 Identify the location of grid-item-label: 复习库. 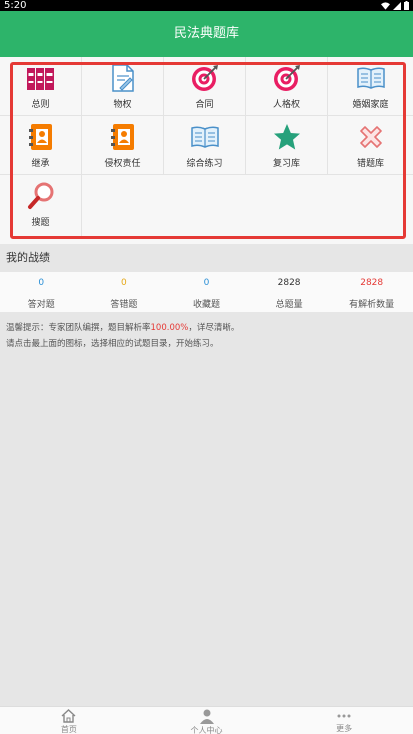
(286, 164).